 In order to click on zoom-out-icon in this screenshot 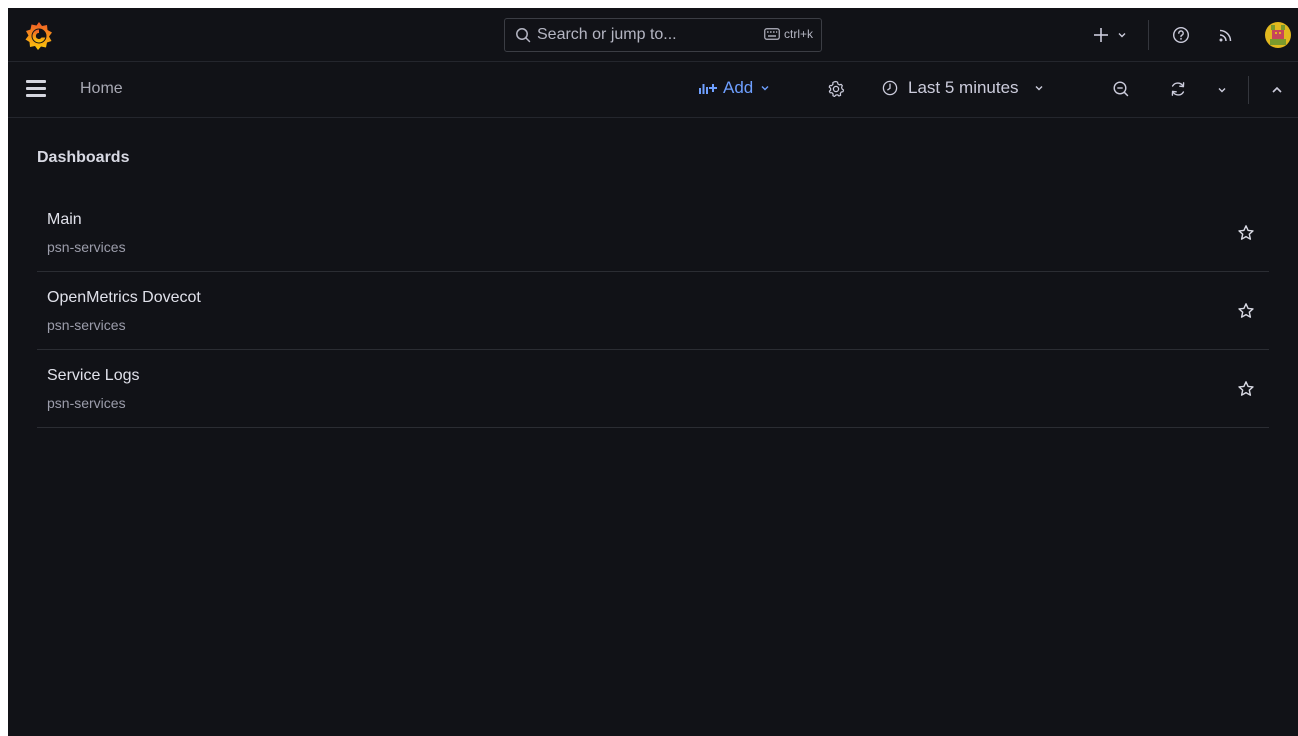, I will do `click(1121, 89)`.